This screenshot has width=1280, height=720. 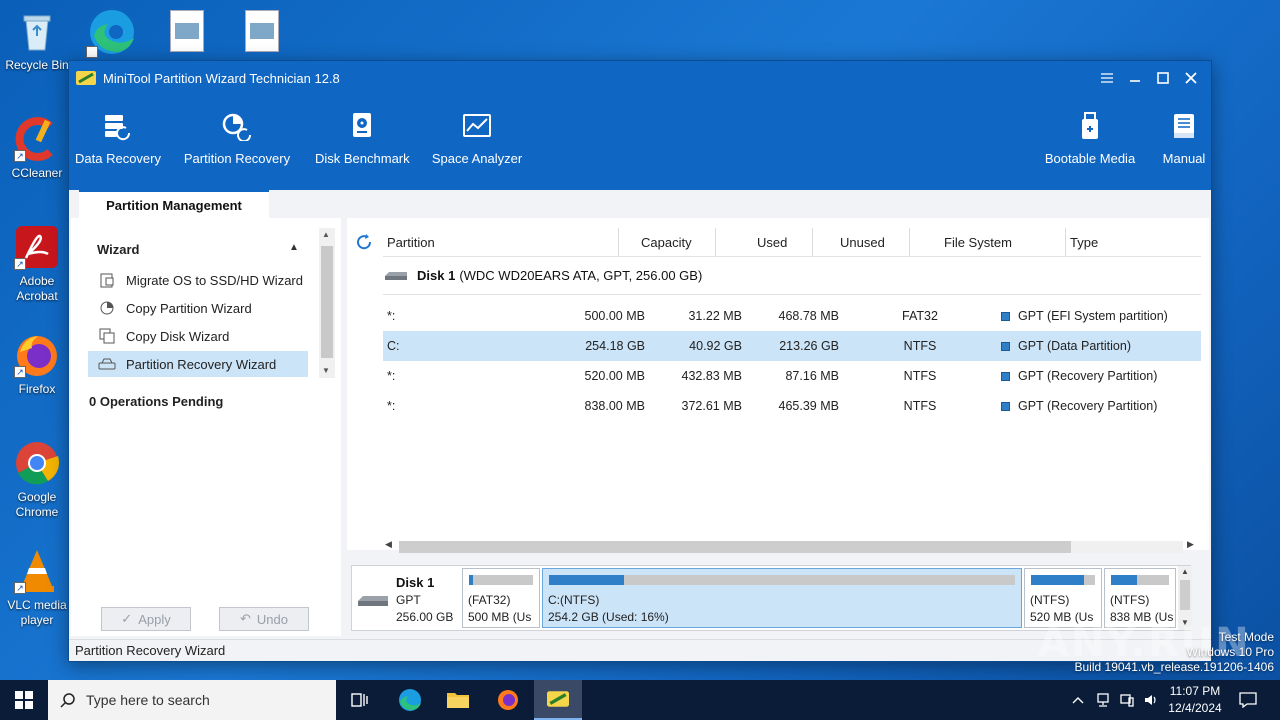 I want to click on disk-map-segment: (FAT32) 500 MB (Us, so click(x=501, y=598).